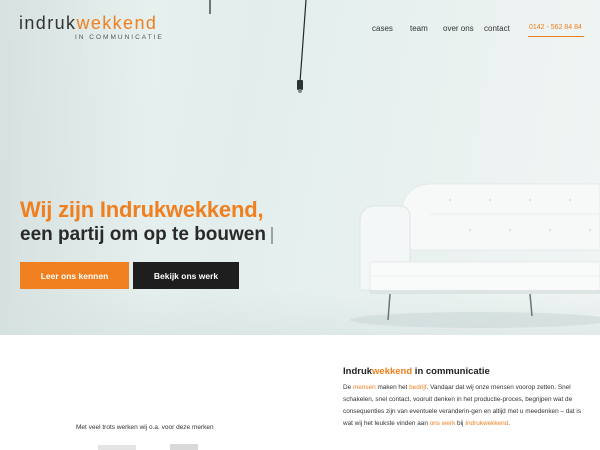 Image resolution: width=600 pixels, height=450 pixels. Describe the element at coordinates (497, 28) in the screenshot. I see `nav-item-contact: contact` at that location.